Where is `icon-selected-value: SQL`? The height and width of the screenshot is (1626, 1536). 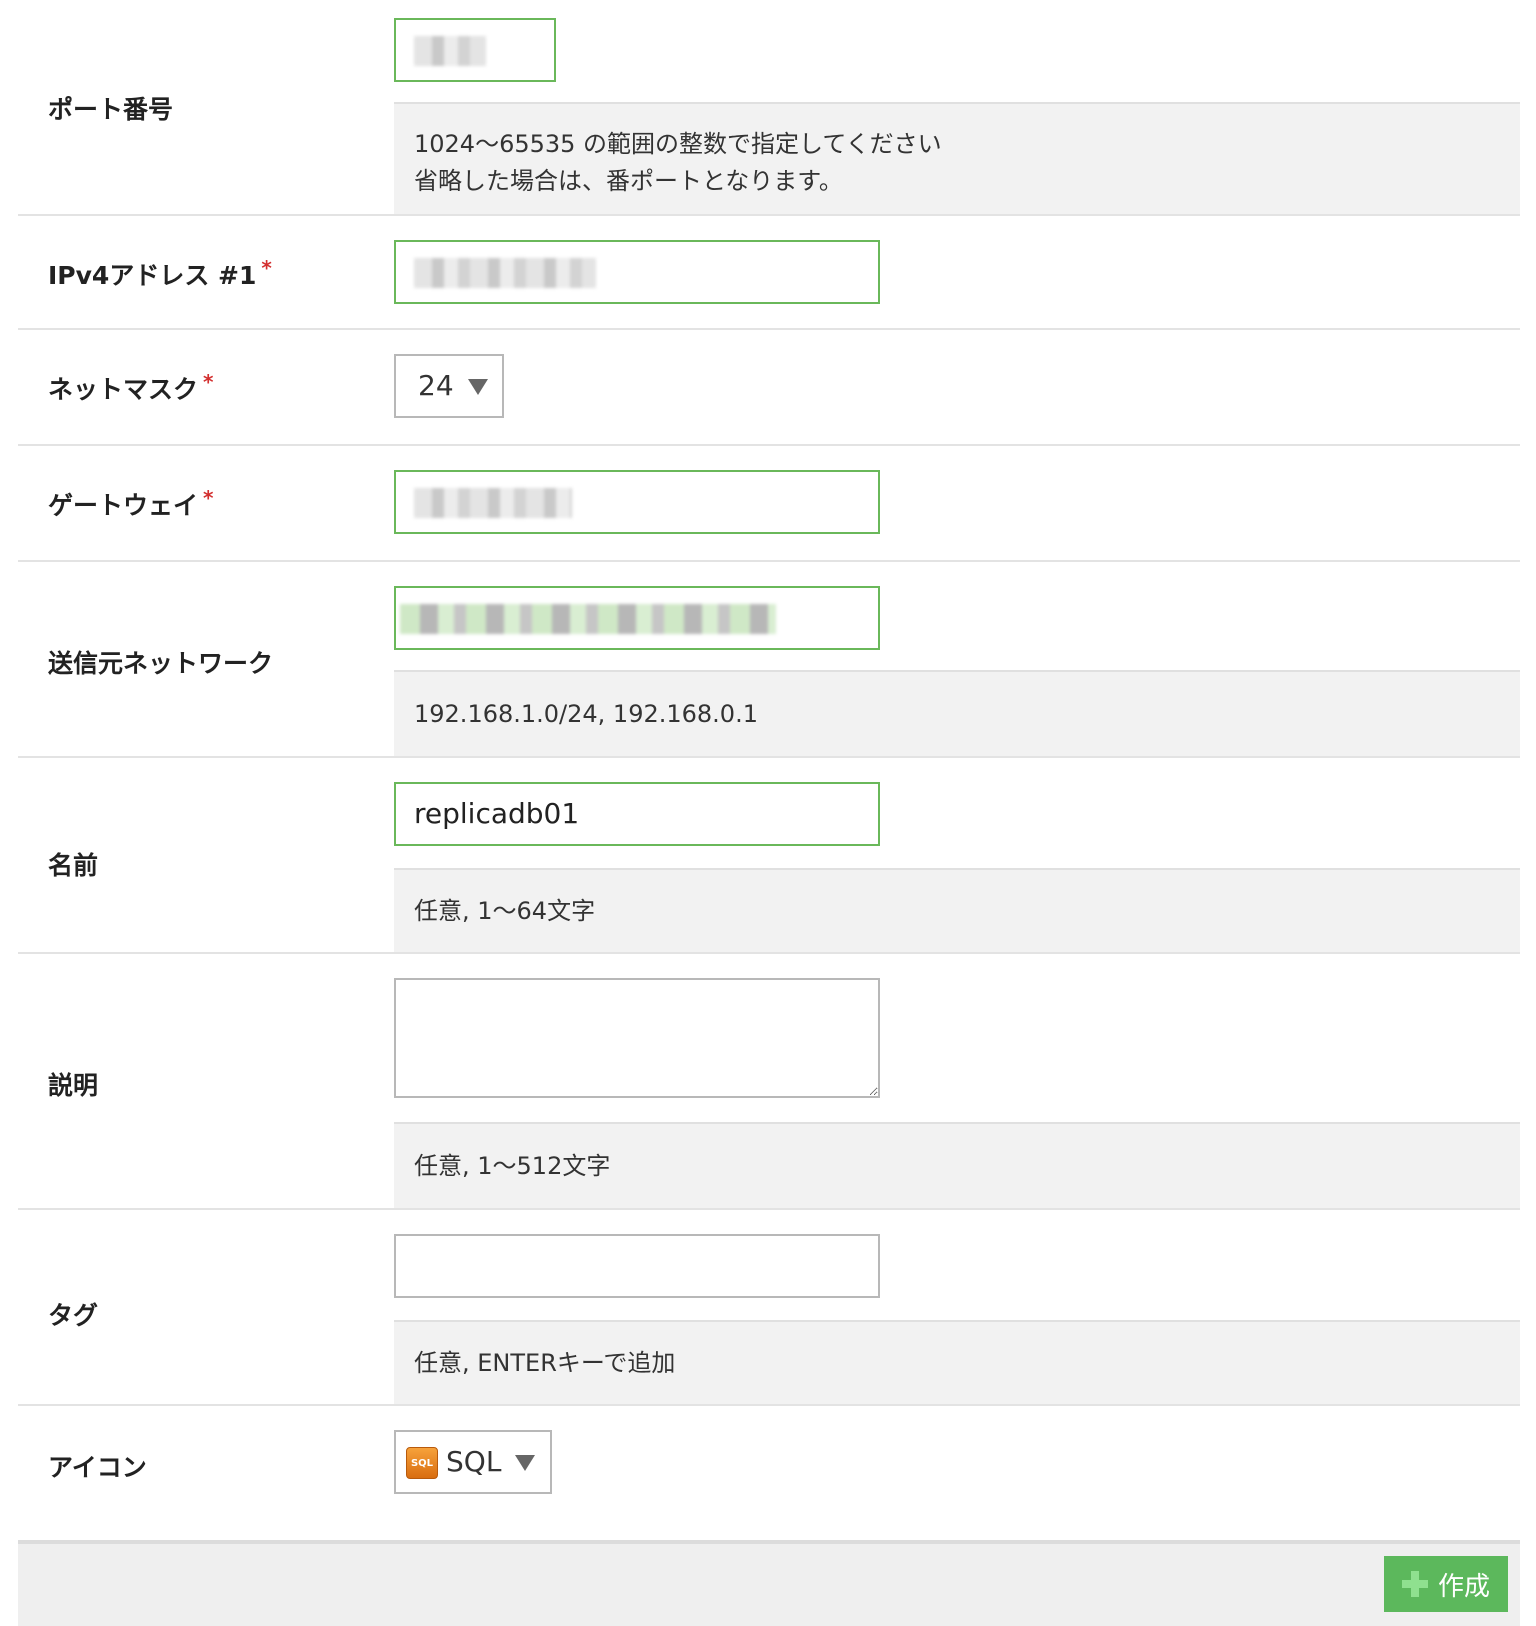
icon-selected-value: SQL is located at coordinates (474, 1461).